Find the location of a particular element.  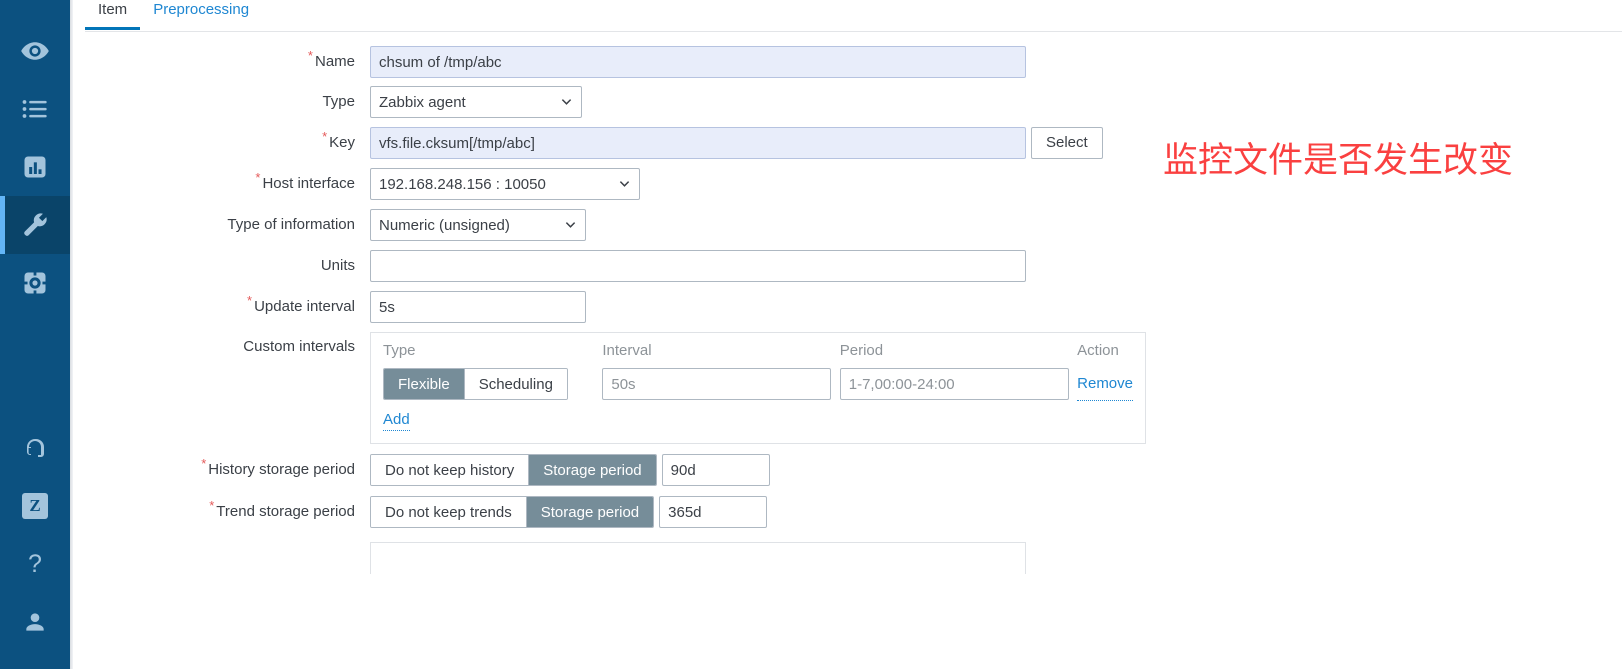

history-storage-period-input is located at coordinates (715, 470).